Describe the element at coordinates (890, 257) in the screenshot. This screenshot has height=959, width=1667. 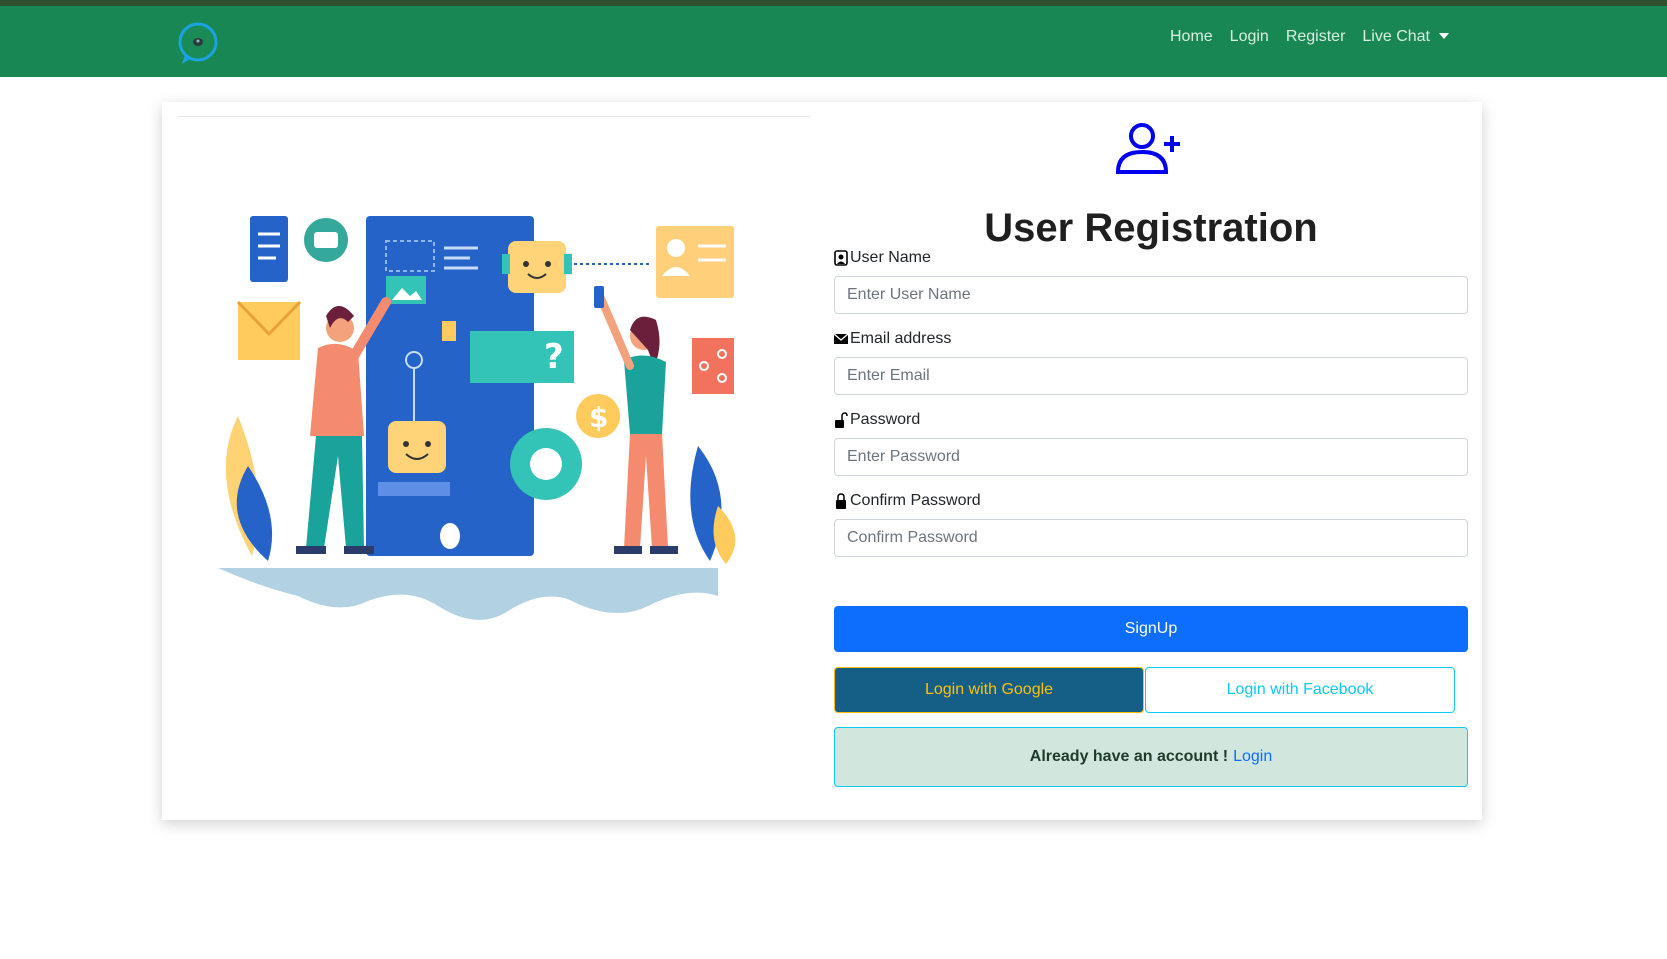
I see `username-label-text: User Name` at that location.